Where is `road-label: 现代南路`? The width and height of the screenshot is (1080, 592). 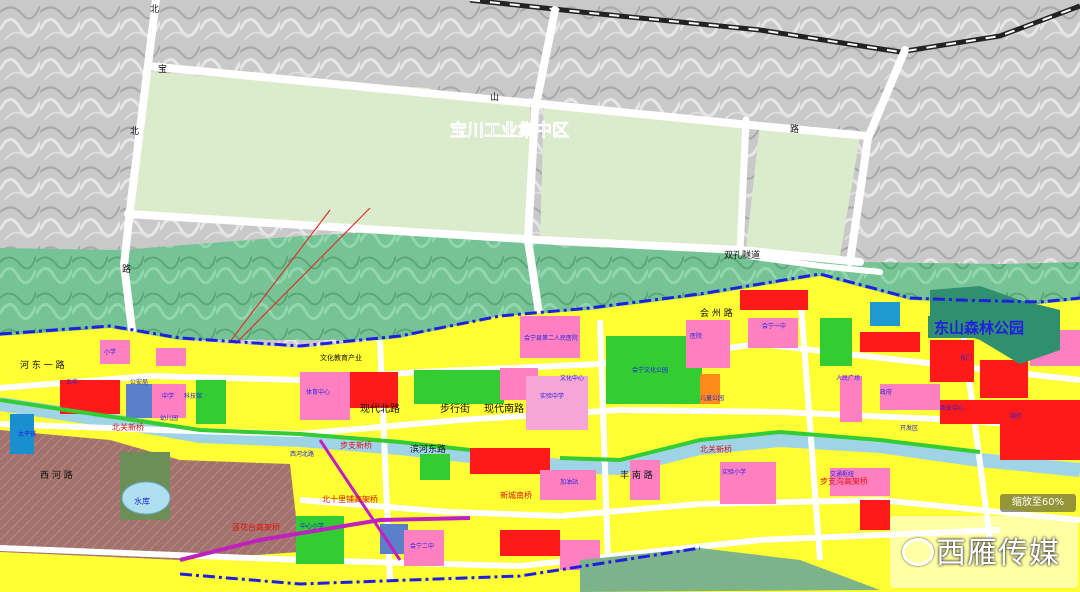
road-label: 现代南路 is located at coordinates (504, 408).